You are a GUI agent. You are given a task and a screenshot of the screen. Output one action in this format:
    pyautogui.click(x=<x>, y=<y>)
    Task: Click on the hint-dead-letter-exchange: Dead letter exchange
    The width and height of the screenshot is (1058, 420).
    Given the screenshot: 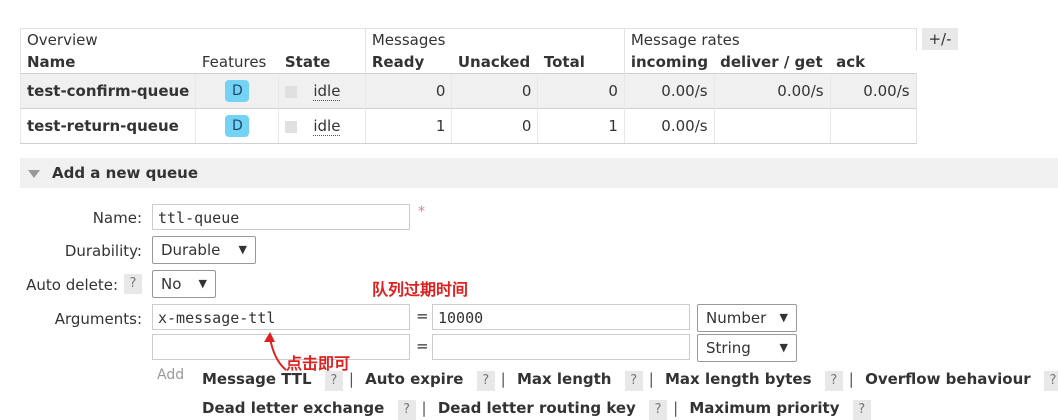 What is the action you would take?
    pyautogui.click(x=293, y=408)
    